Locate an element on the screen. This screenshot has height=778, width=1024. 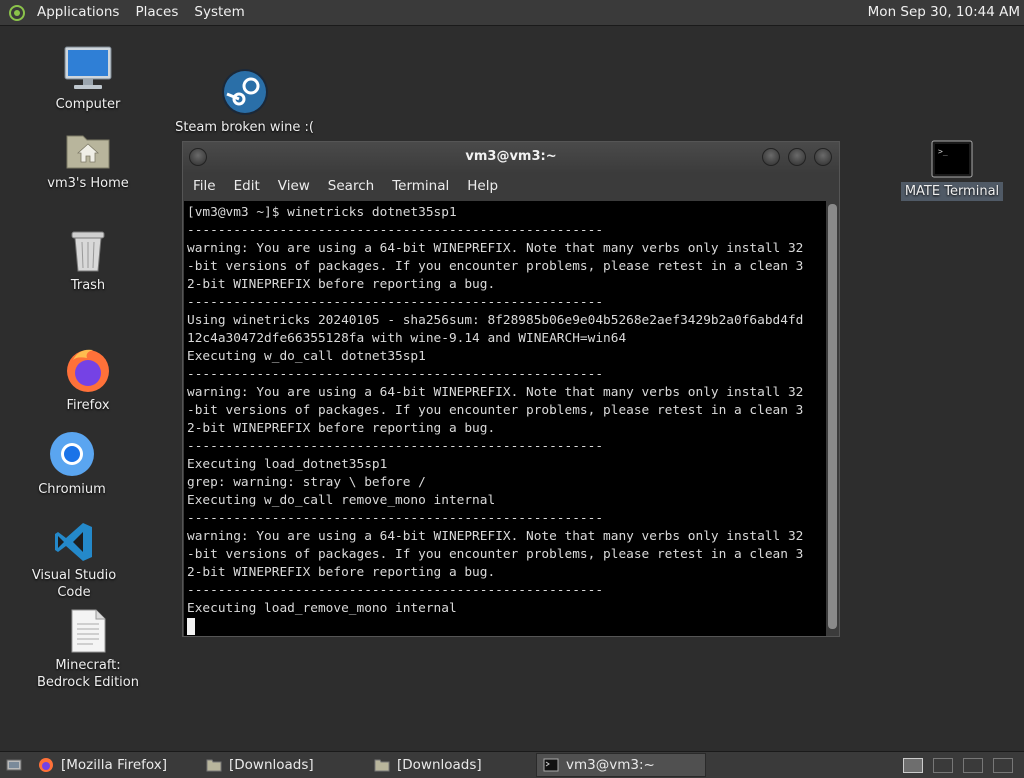
desktop-icon-home: vm3's Home is located at coordinates (88, 160).